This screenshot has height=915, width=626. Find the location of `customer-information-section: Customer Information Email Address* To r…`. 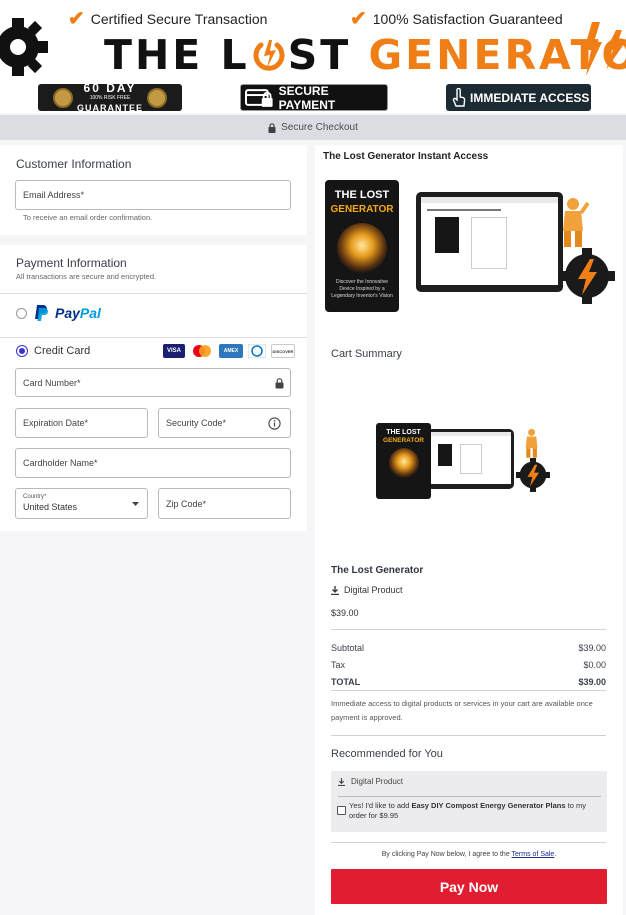

customer-information-section: Customer Information Email Address* To r… is located at coordinates (153, 190).